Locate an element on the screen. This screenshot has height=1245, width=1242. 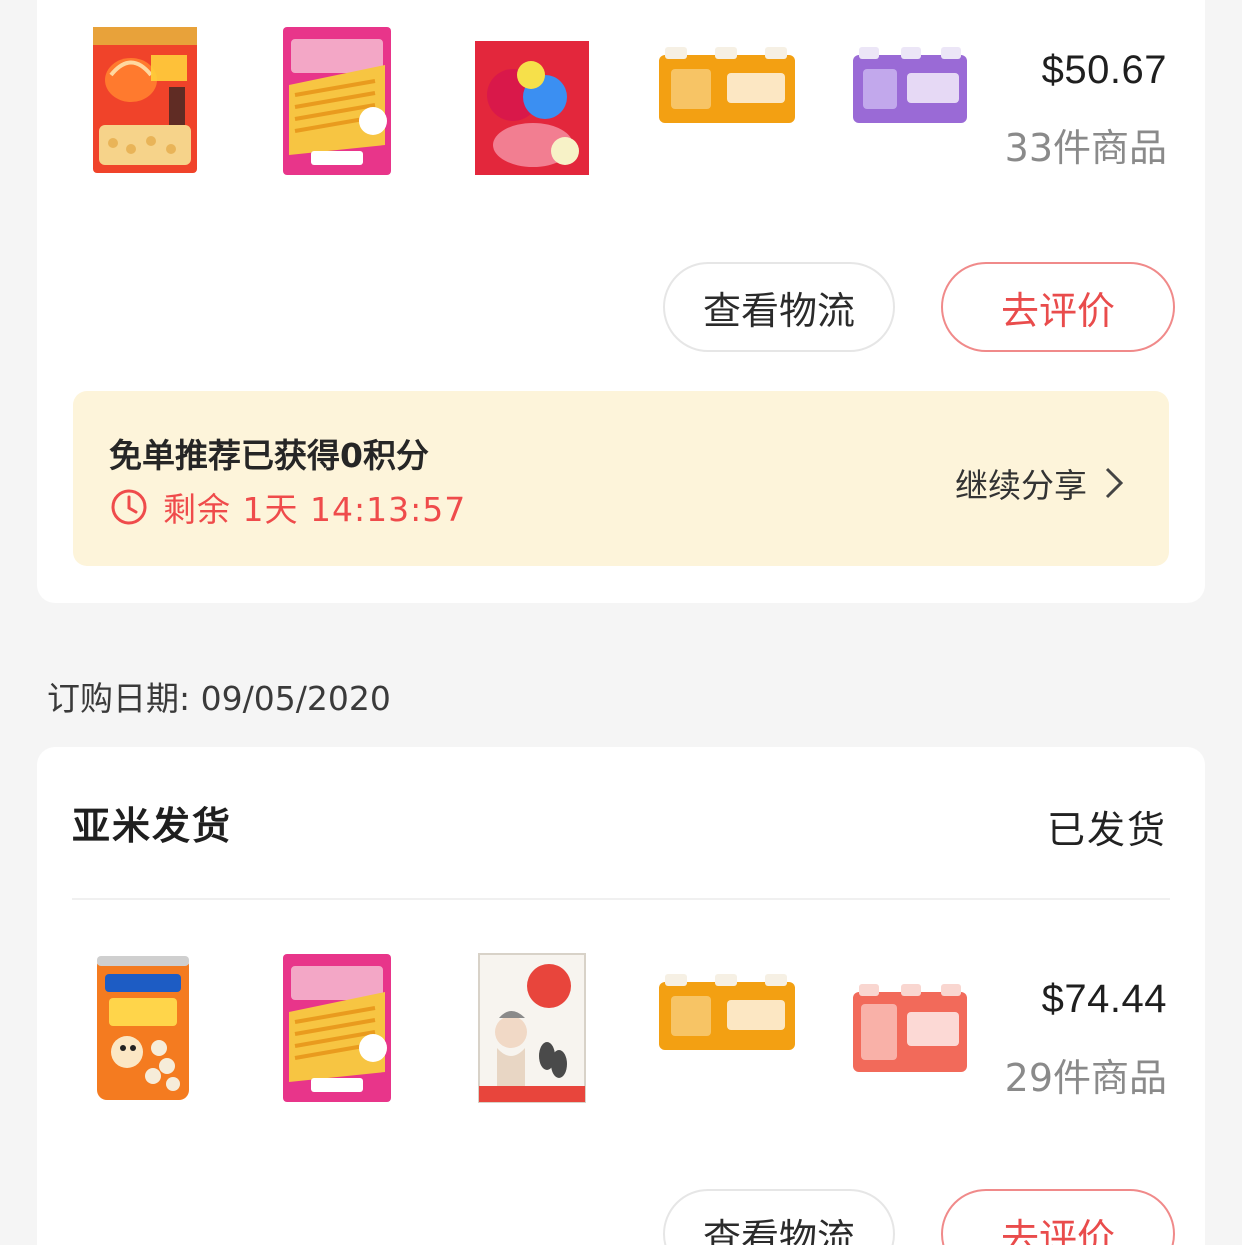
shipper-label: 亚米发货 is located at coordinates (152, 826).